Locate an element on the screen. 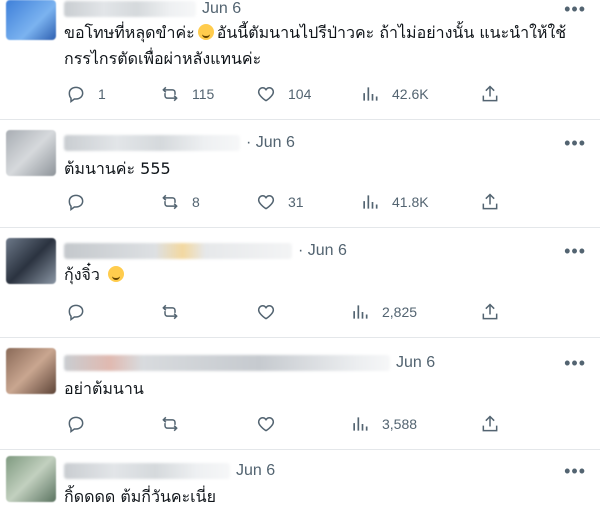 The height and width of the screenshot is (520, 600). reply-item: Jun 6 ••• กิ้ดดดด ต้มกี่วันคะเนี่ย is located at coordinates (300, 485).